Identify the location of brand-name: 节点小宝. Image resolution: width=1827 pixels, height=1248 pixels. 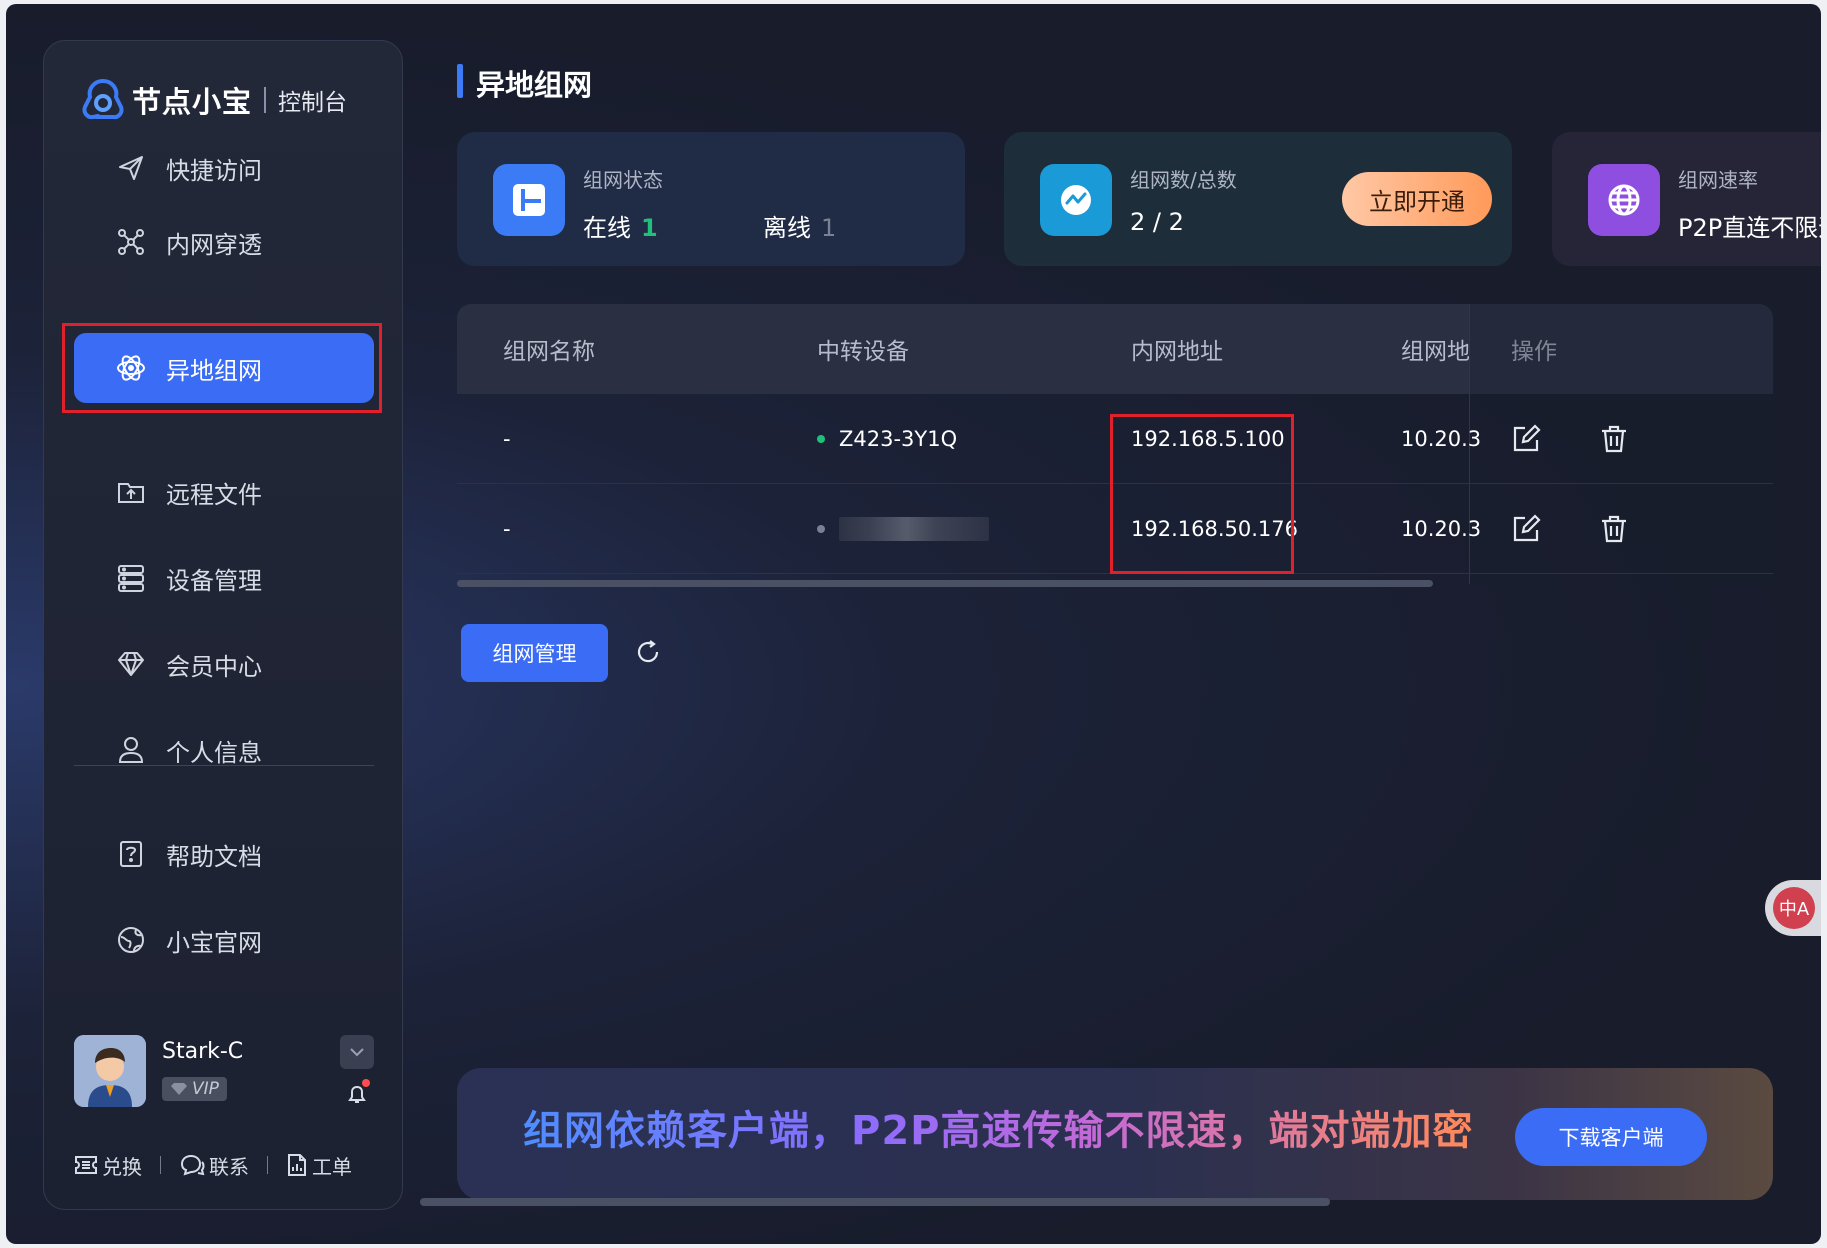
(192, 102).